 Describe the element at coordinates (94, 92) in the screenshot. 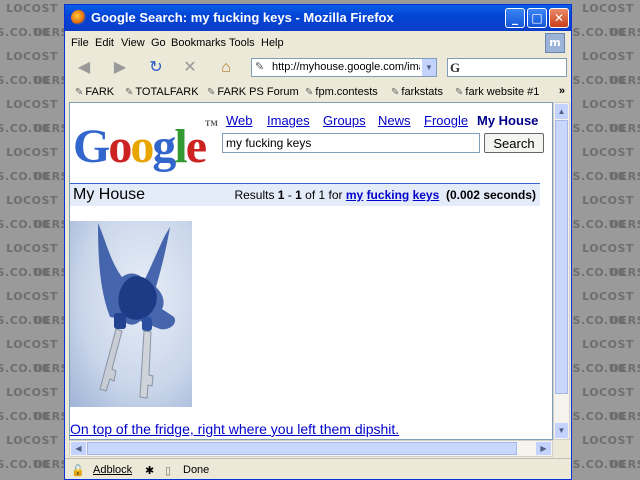

I see `bookmark-item: ✎ FARK` at that location.